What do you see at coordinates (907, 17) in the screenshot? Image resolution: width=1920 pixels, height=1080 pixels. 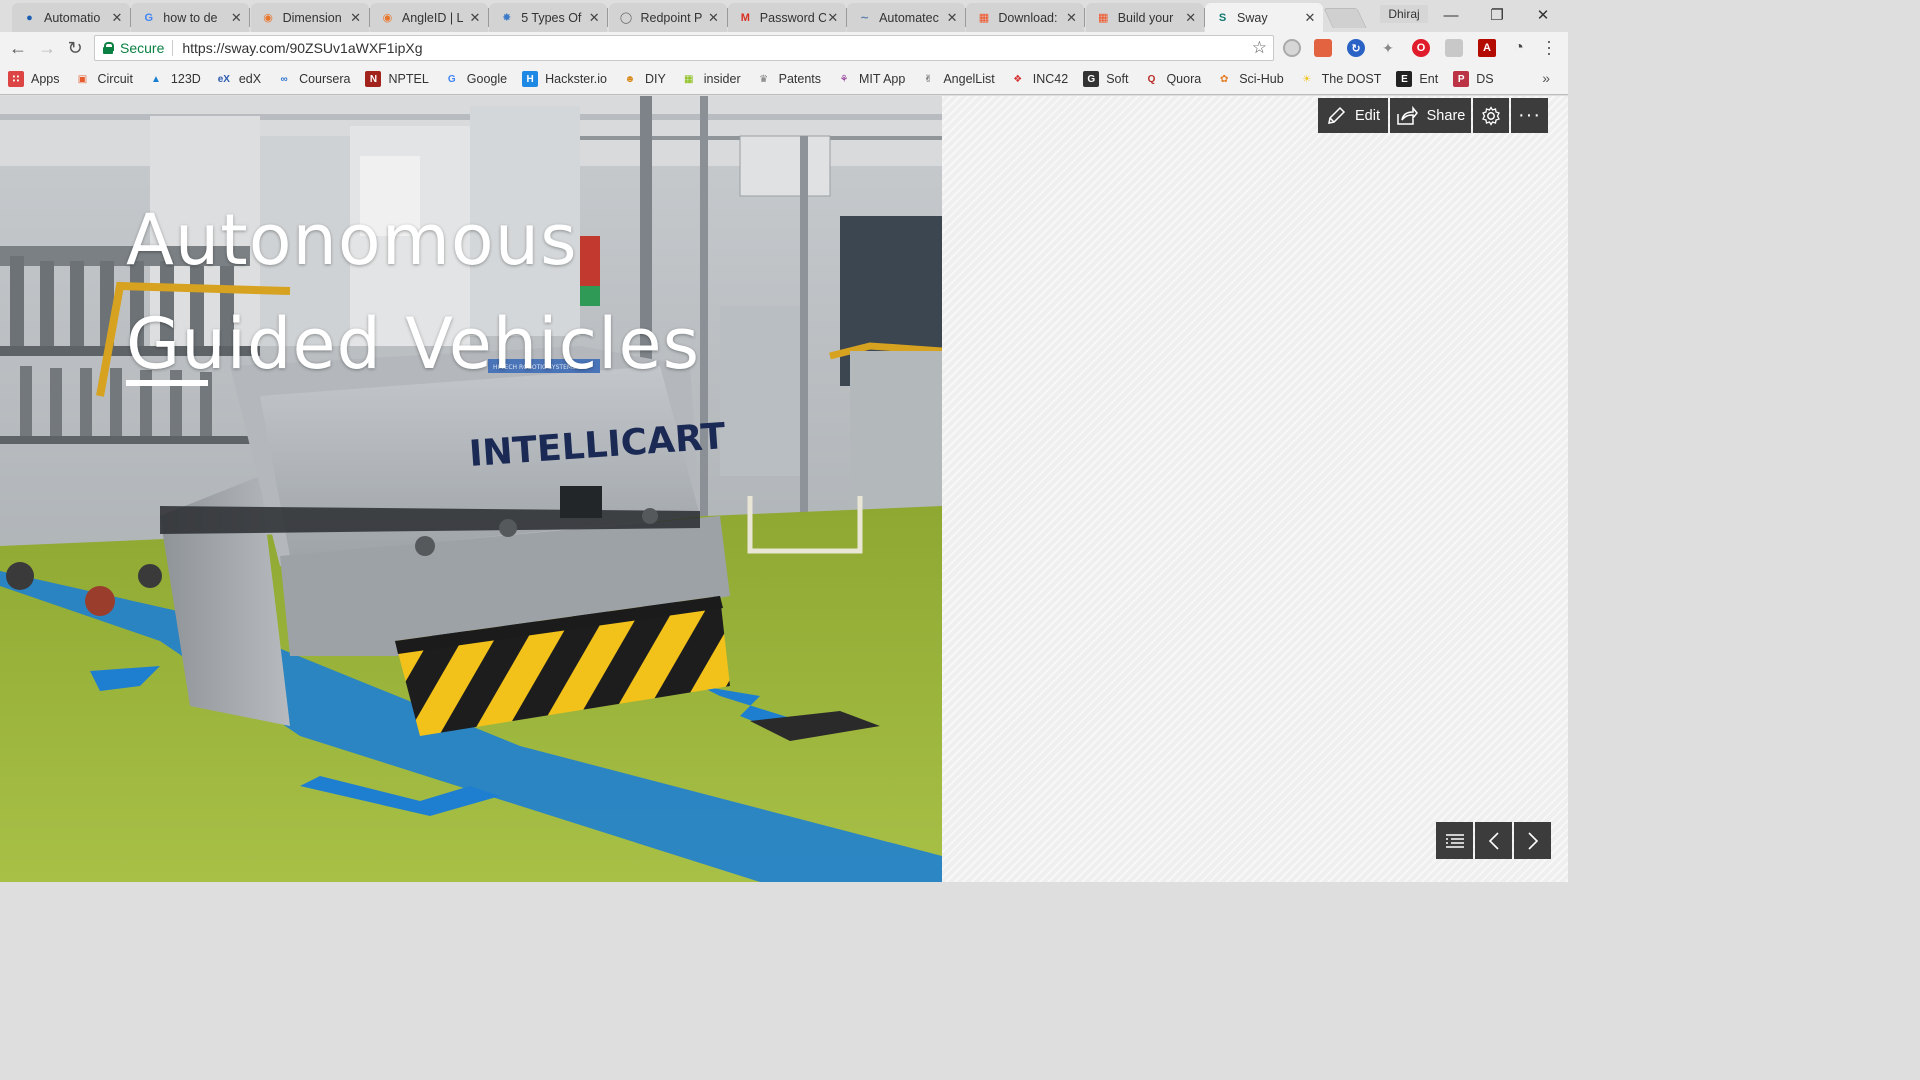 I see `browser-tab: ∼ Automatec ✕` at bounding box center [907, 17].